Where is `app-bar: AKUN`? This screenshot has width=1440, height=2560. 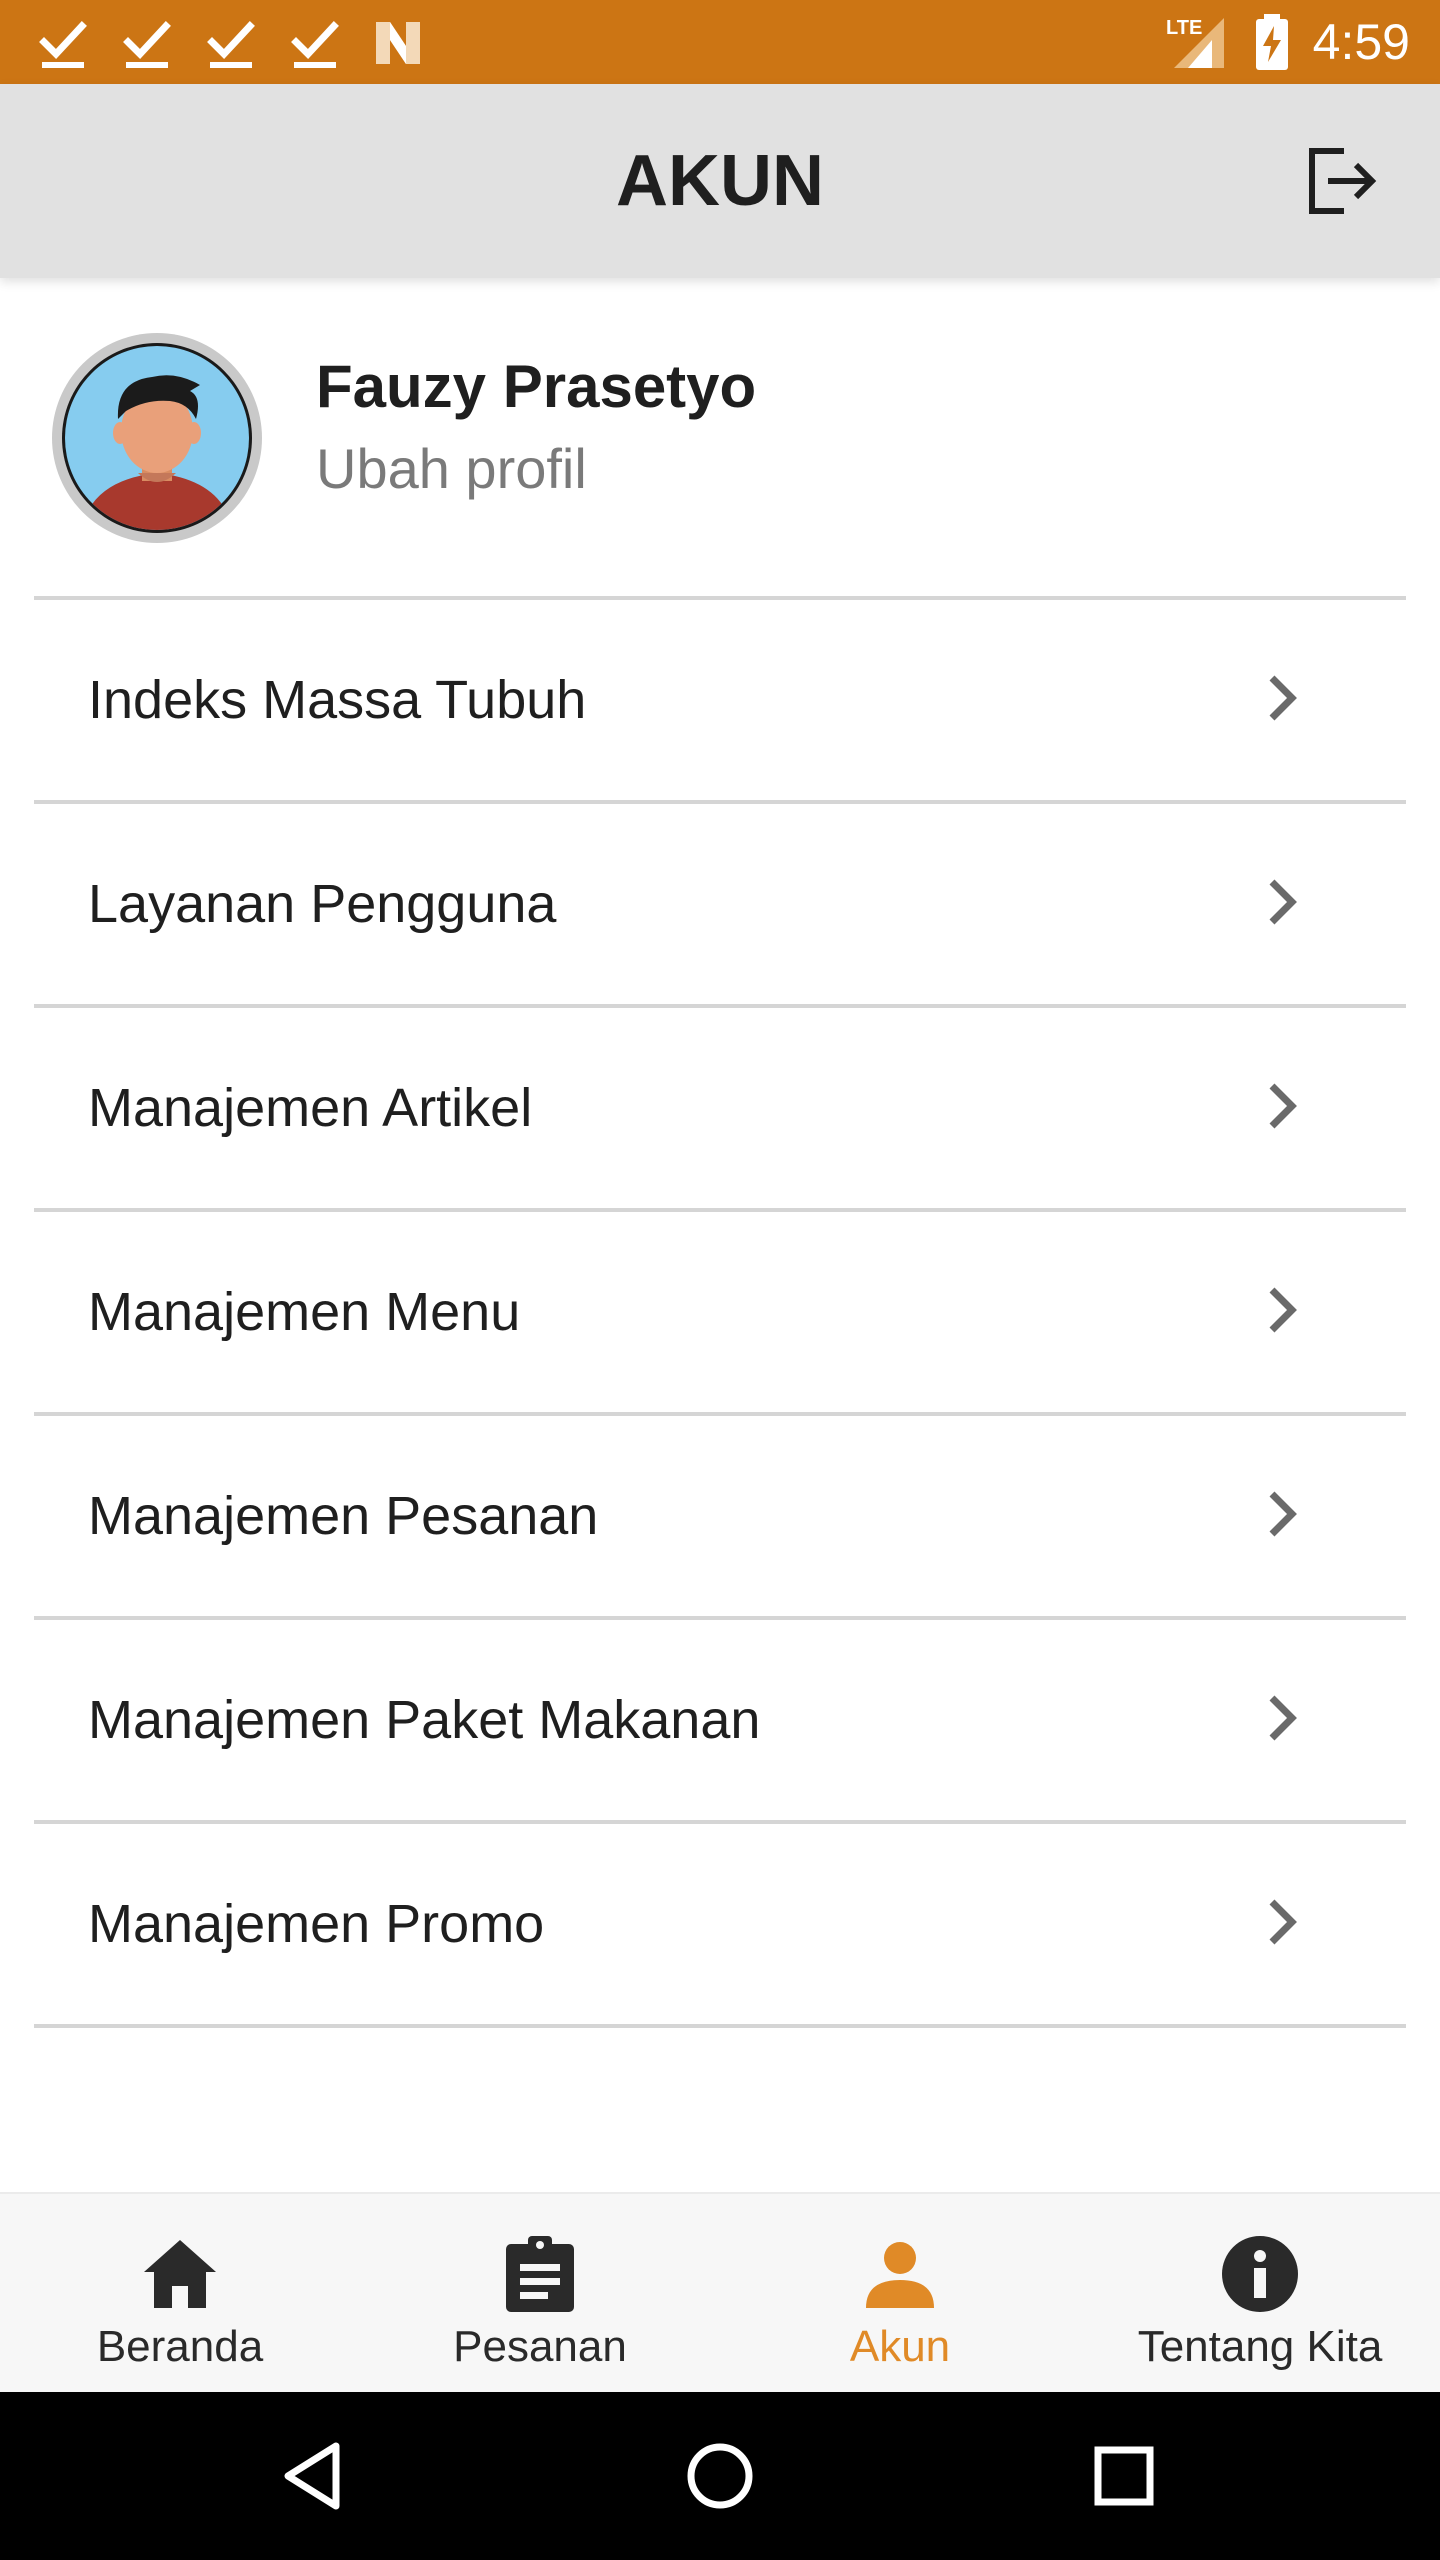
app-bar: AKUN is located at coordinates (720, 181).